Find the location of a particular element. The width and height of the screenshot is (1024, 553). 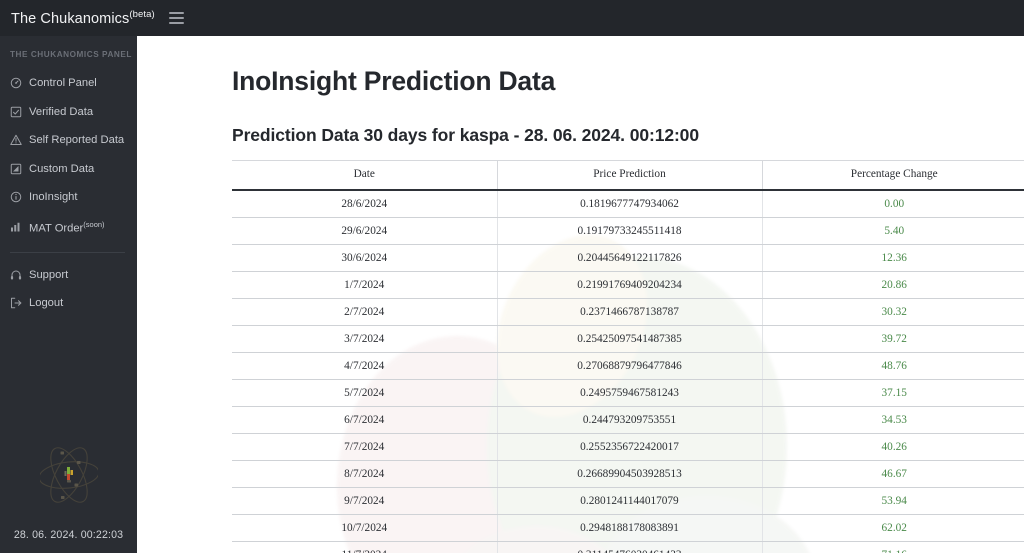

cell-date: 2/7/2024 is located at coordinates (365, 312).